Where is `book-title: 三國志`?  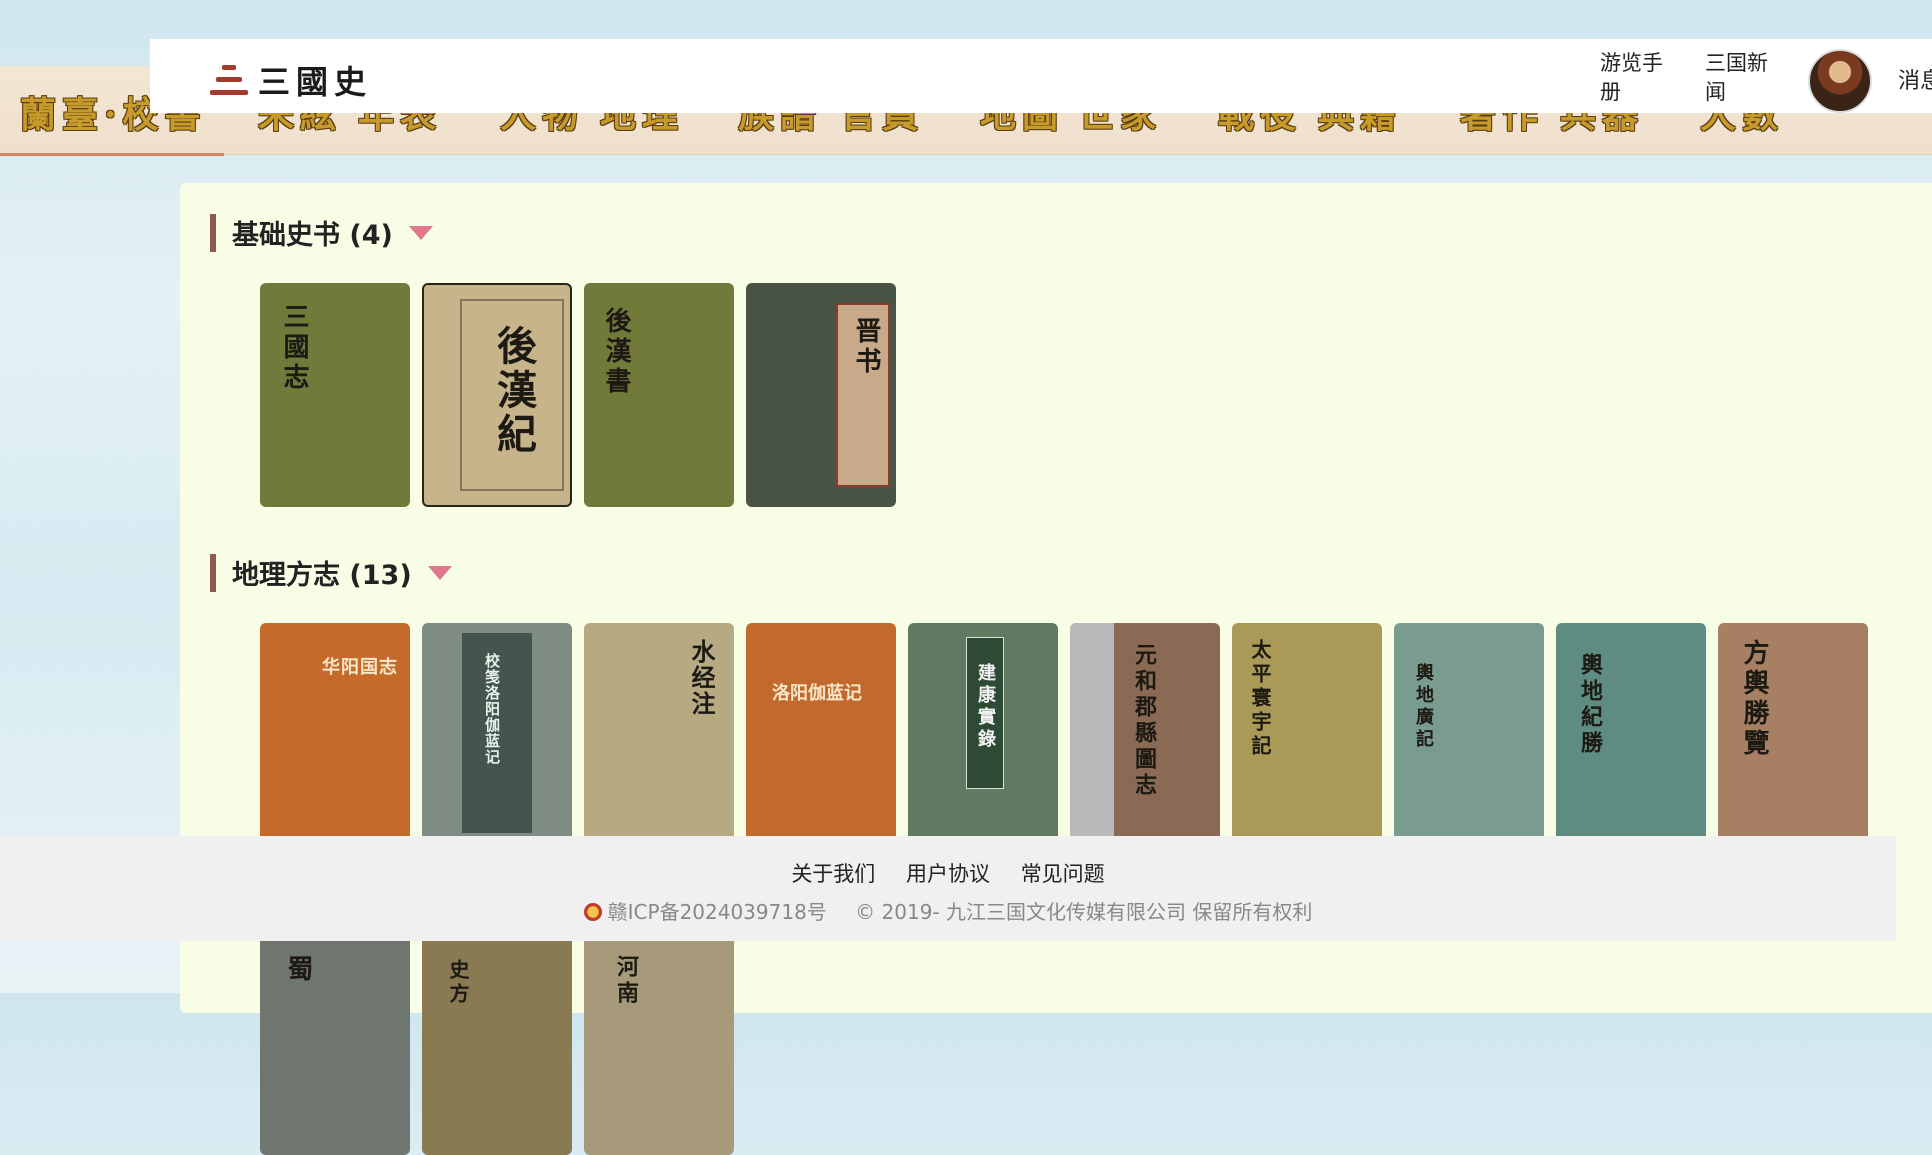 book-title: 三國志 is located at coordinates (294, 348).